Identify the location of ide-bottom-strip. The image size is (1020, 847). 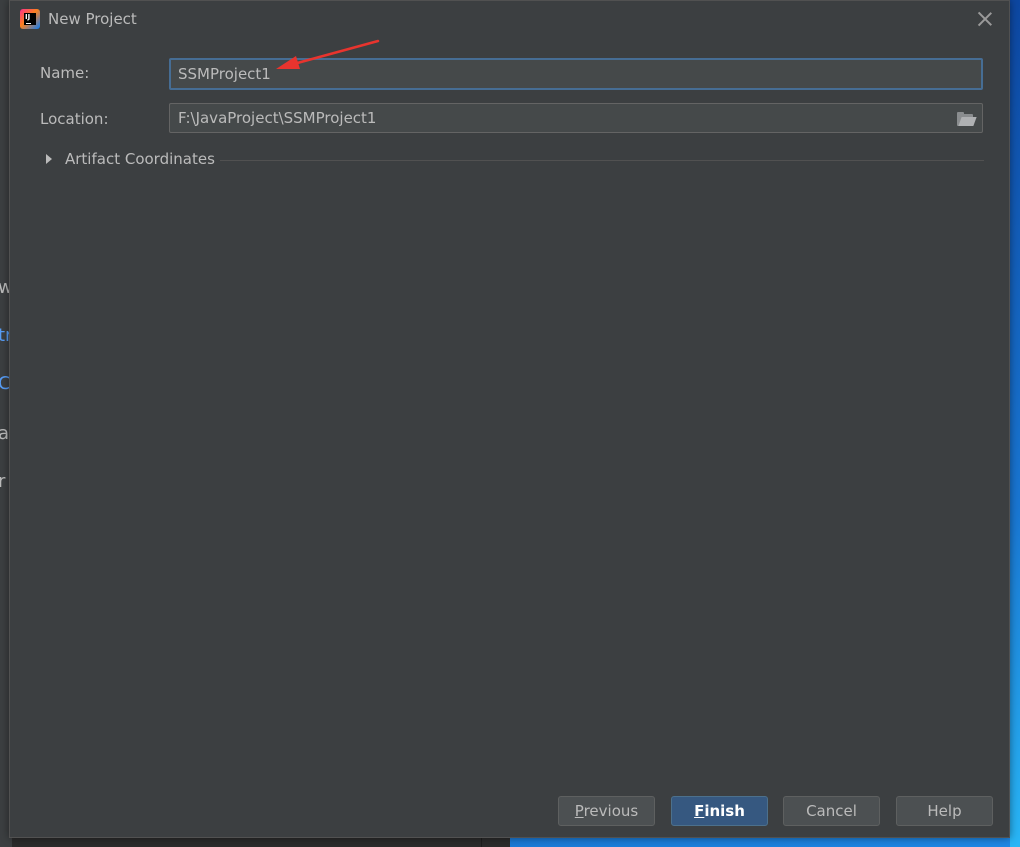
(255, 842).